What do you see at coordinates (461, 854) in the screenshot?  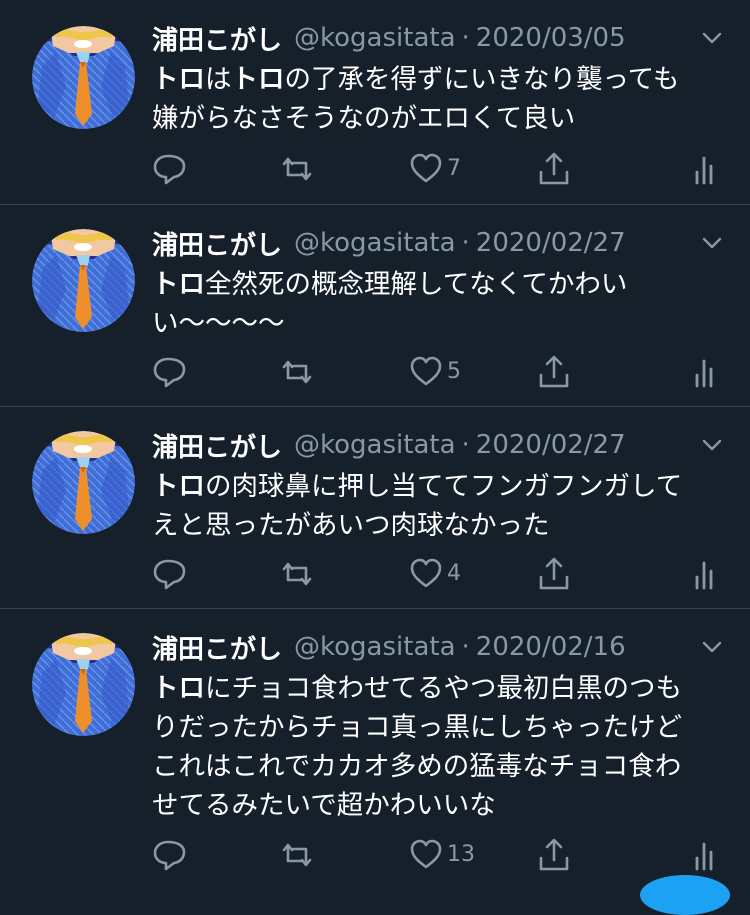 I see `like-count: 13` at bounding box center [461, 854].